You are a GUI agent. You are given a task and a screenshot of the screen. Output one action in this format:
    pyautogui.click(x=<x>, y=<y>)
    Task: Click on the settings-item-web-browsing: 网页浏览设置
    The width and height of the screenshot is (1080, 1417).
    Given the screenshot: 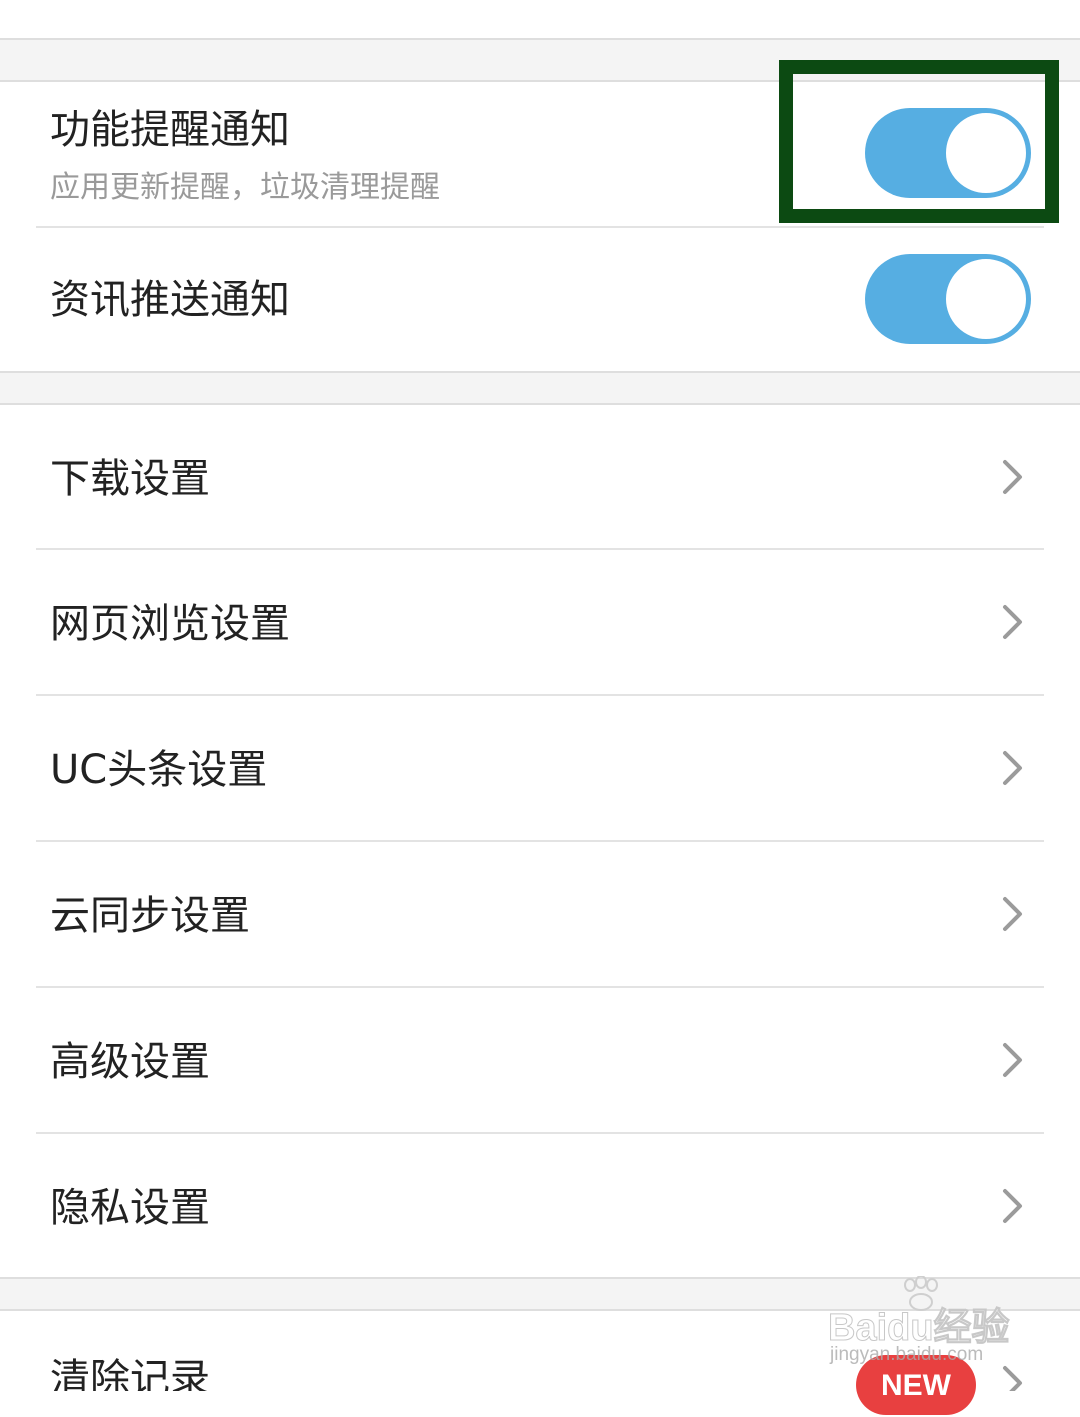 What is the action you would take?
    pyautogui.click(x=540, y=622)
    